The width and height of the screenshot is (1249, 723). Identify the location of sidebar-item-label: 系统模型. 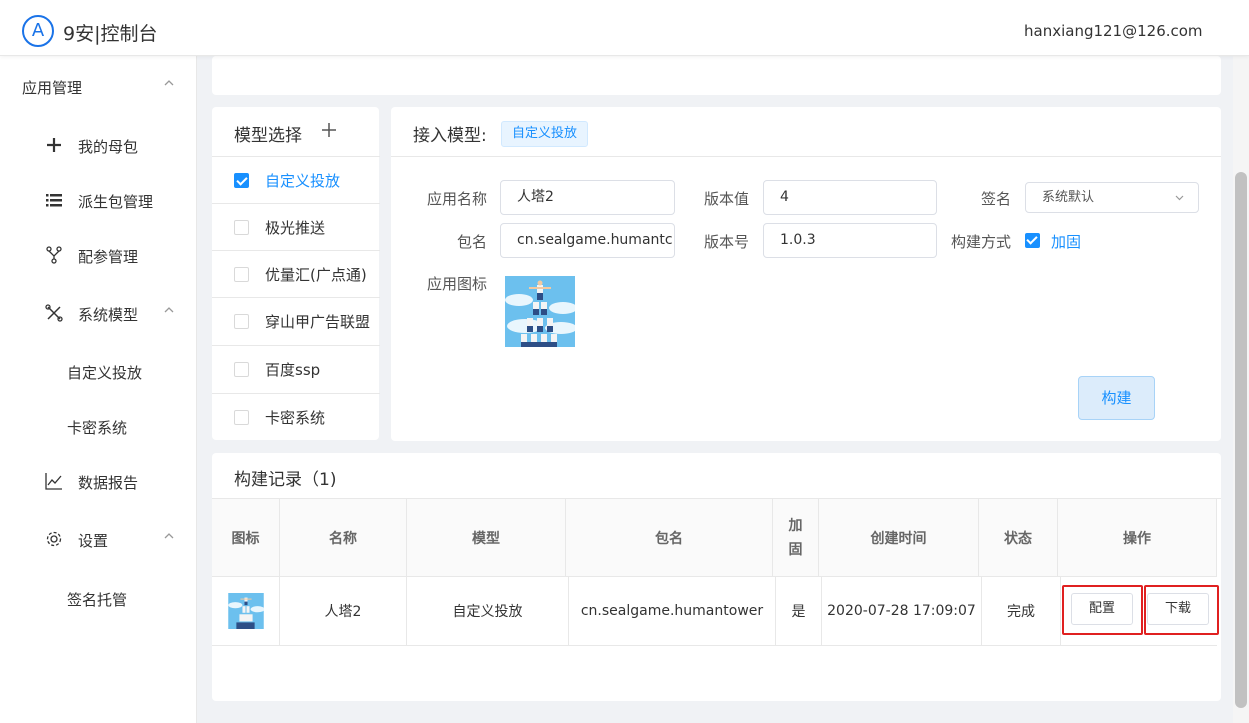
(108, 315).